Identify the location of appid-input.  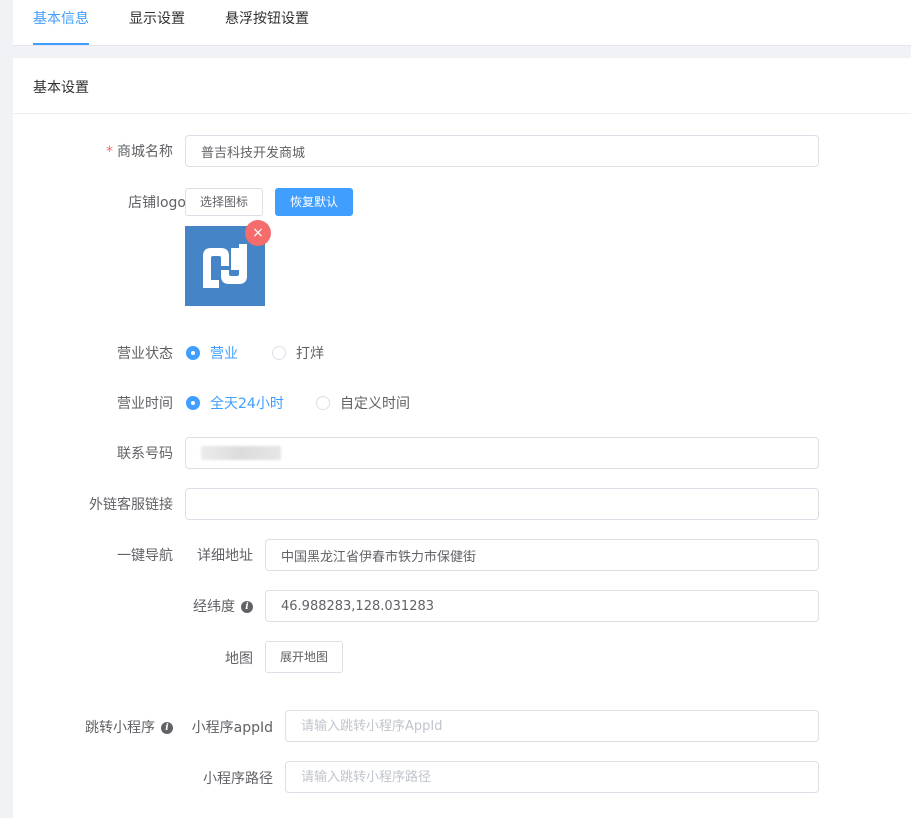
(552, 726).